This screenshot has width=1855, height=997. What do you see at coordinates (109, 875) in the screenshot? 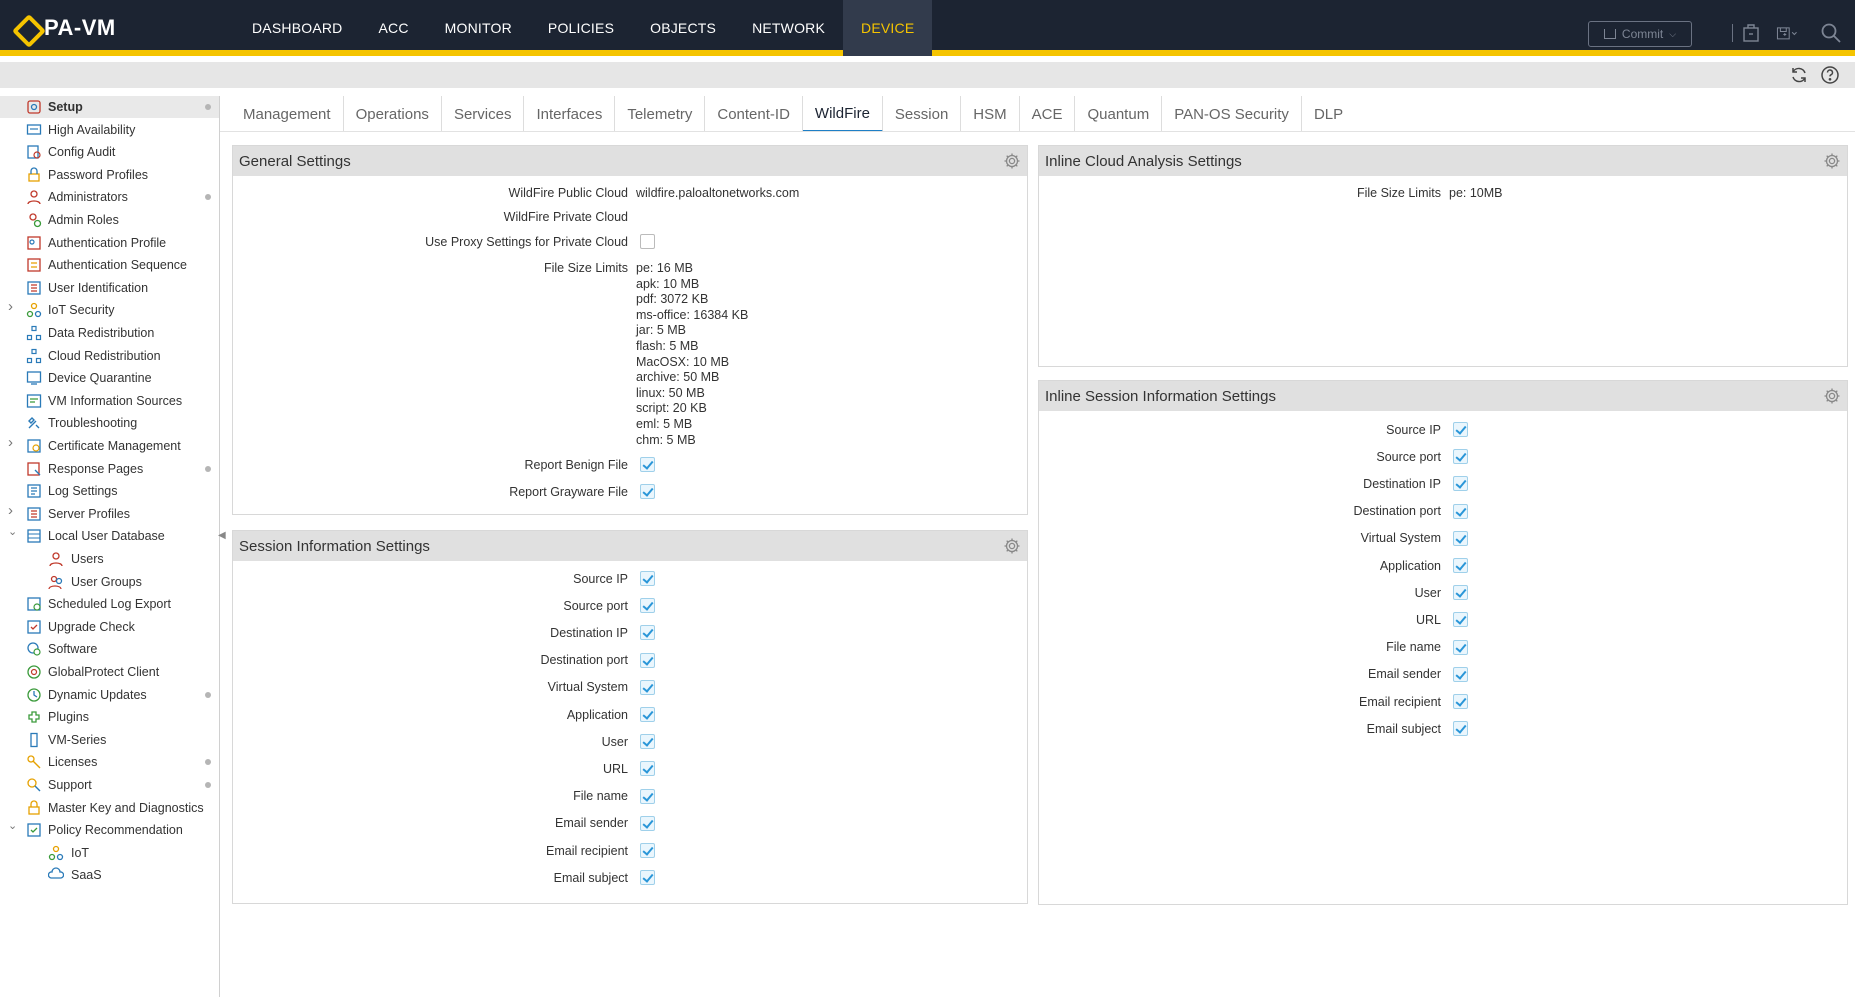
I see `sidebar-item-saas: SaaS` at bounding box center [109, 875].